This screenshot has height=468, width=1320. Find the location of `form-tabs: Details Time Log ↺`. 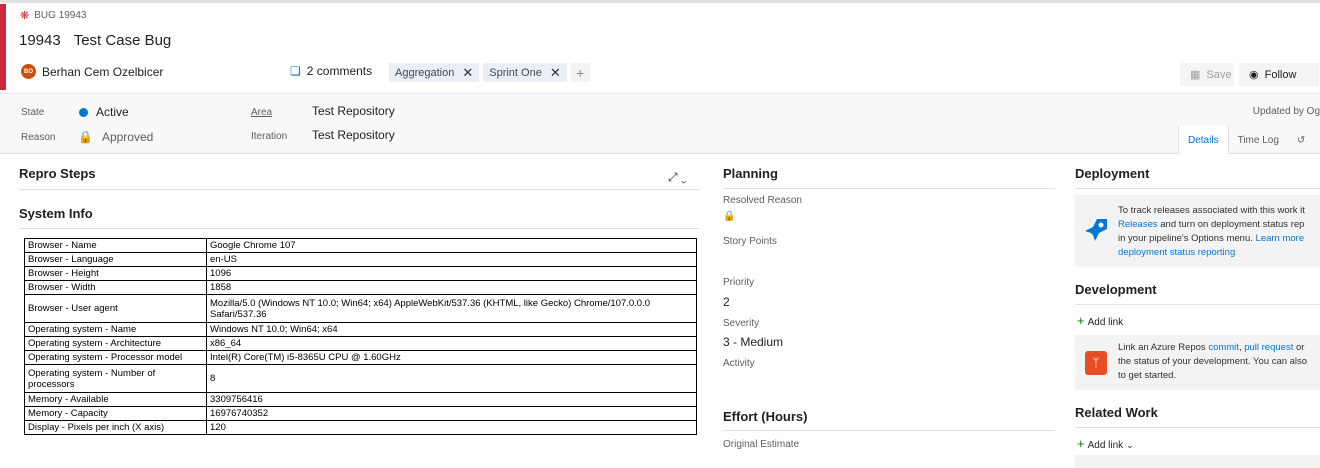

form-tabs: Details Time Log ↺ is located at coordinates (1246, 140).